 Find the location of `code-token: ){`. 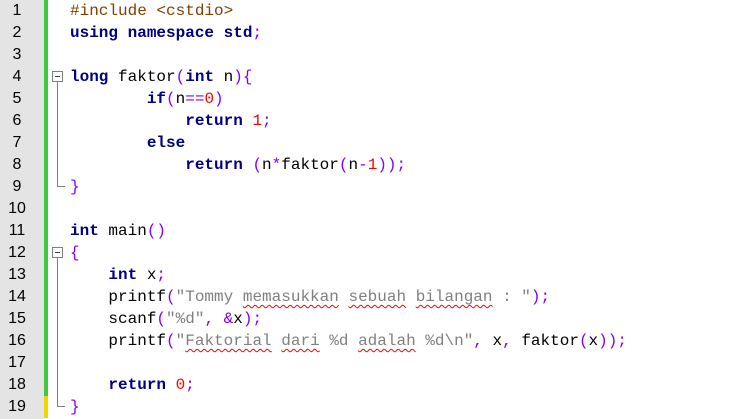

code-token: ){ is located at coordinates (243, 77).